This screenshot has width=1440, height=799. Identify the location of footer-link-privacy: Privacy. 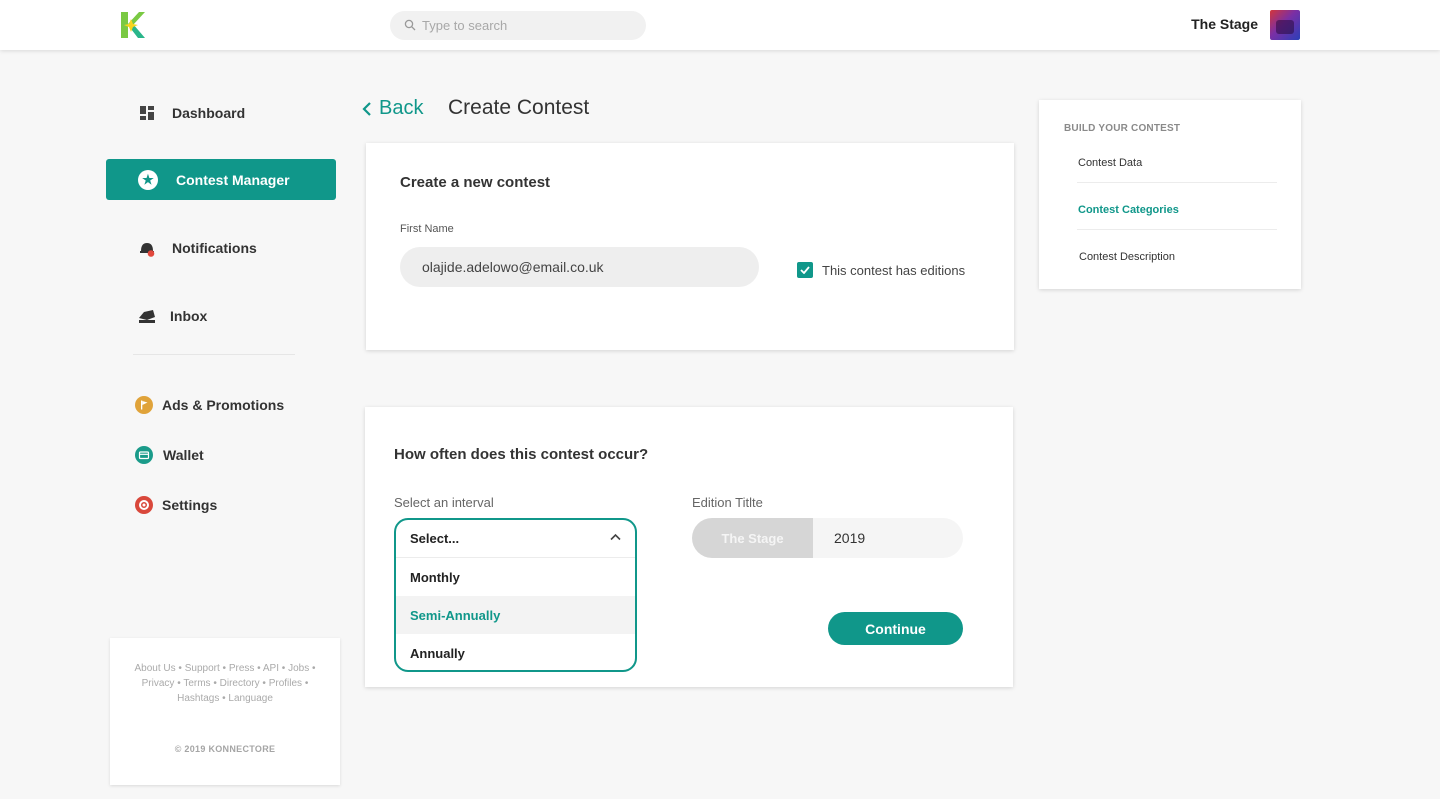
(158, 683).